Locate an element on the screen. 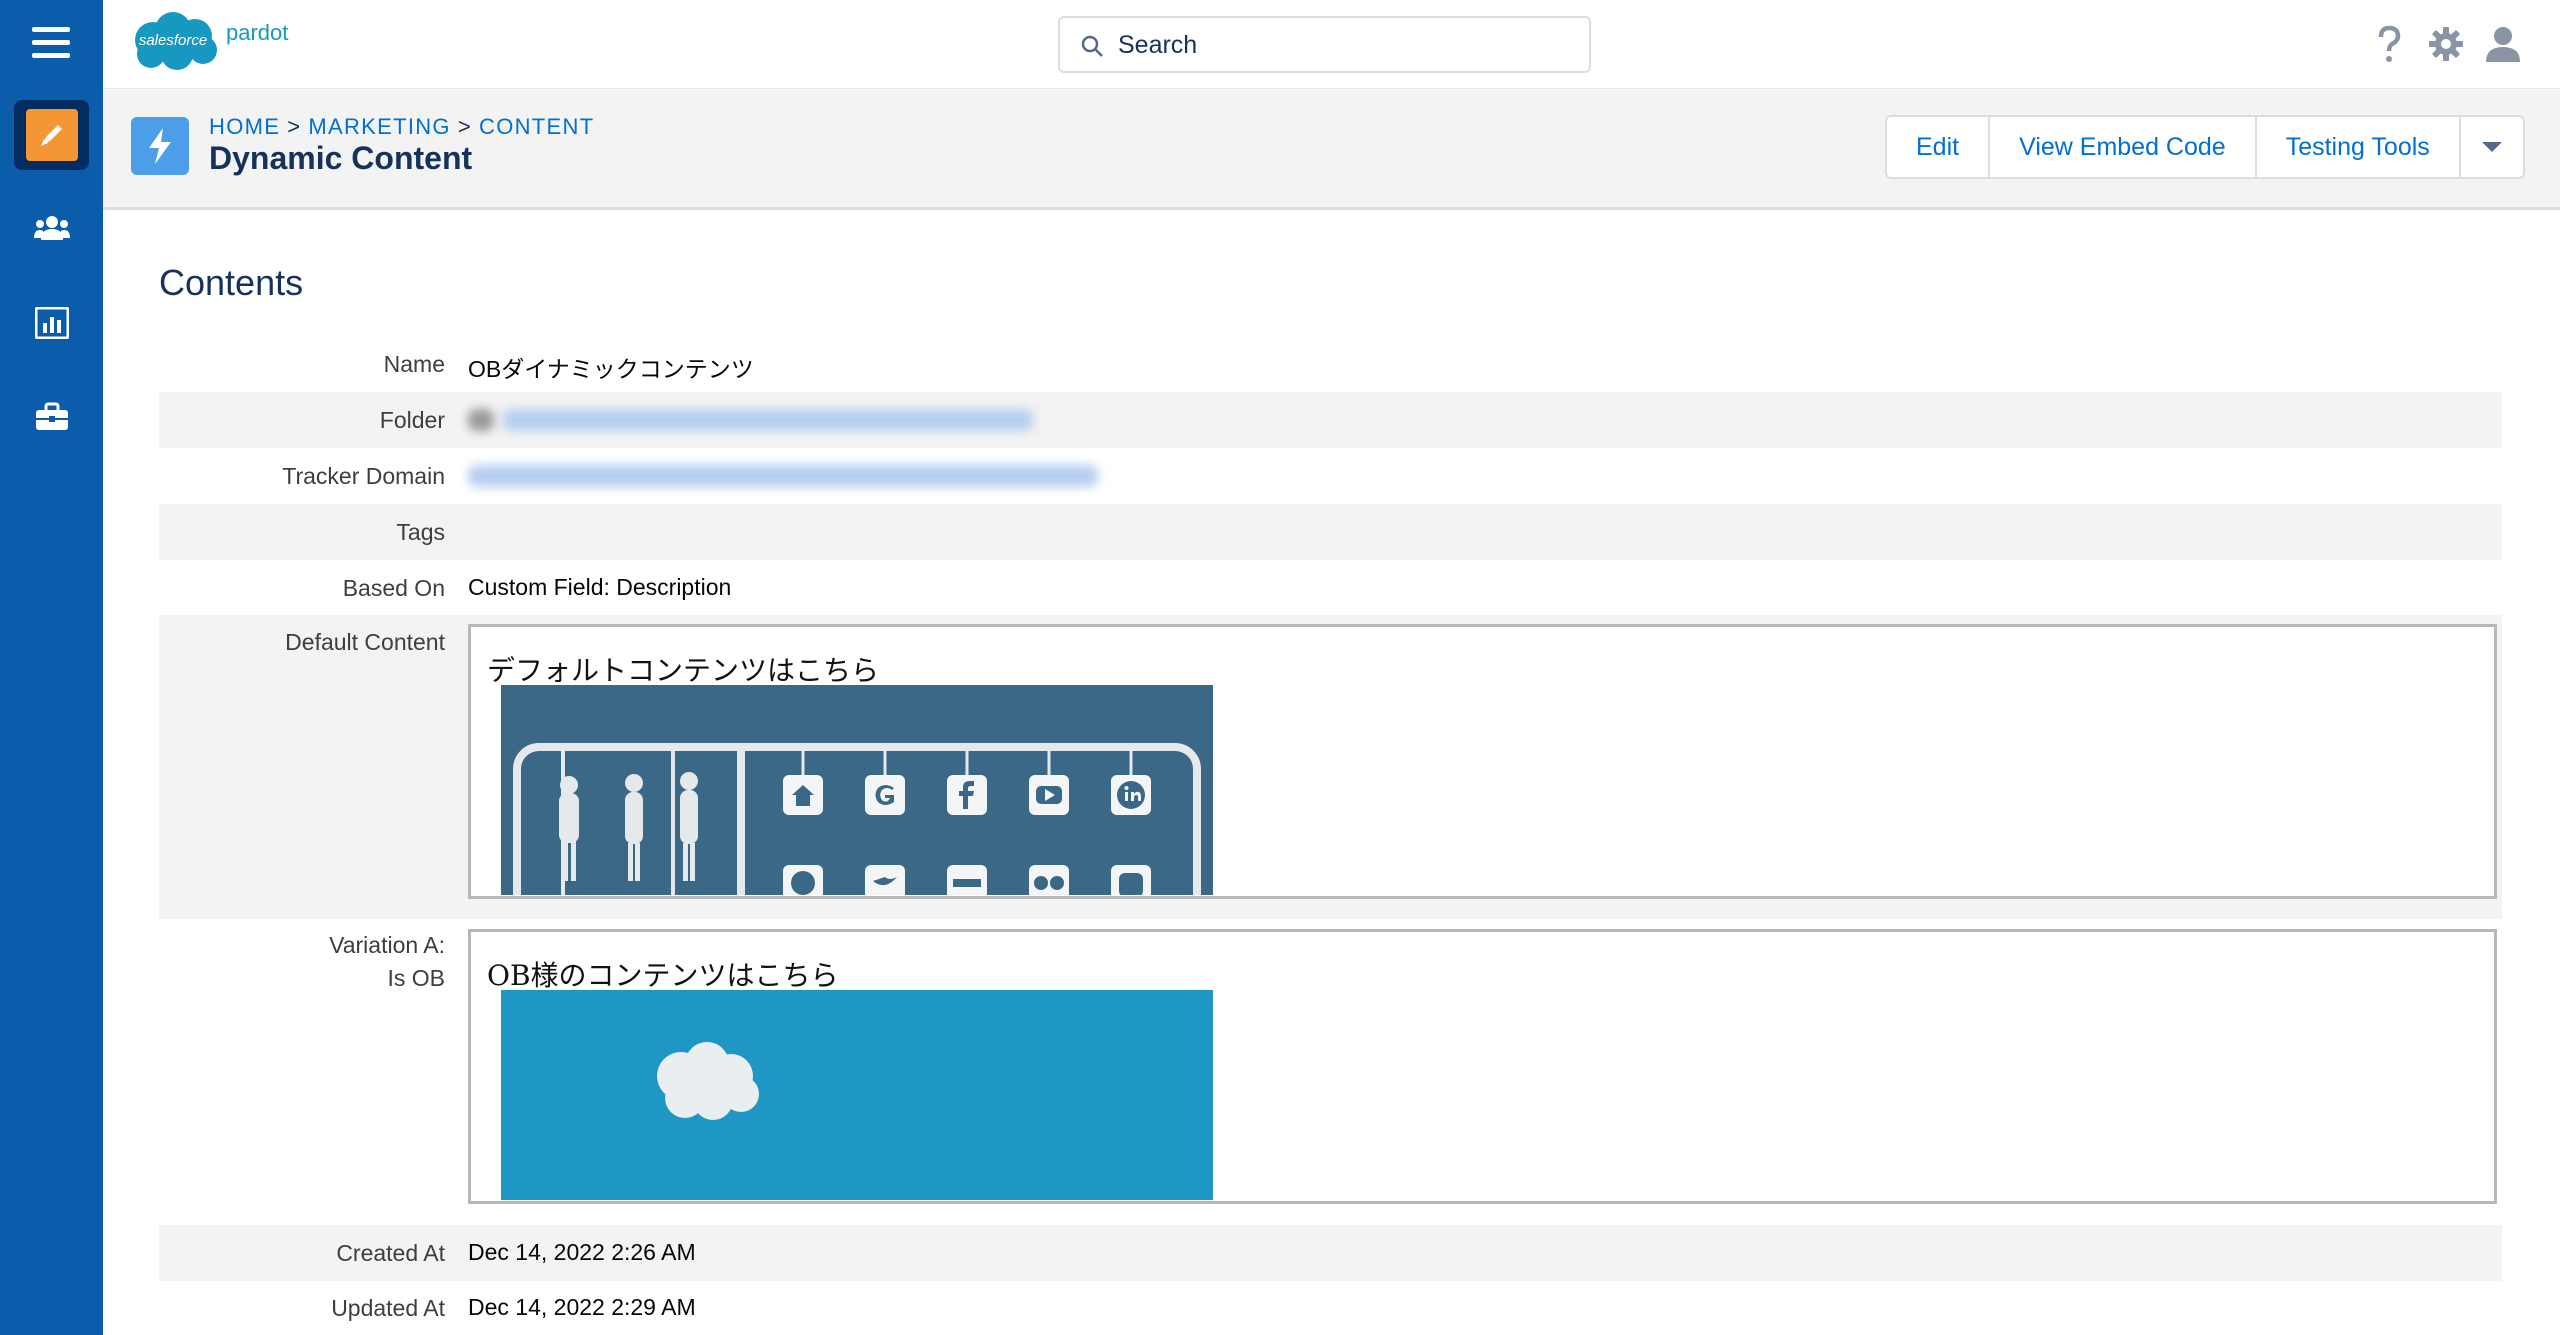  nav-item-reports is located at coordinates (51, 323).